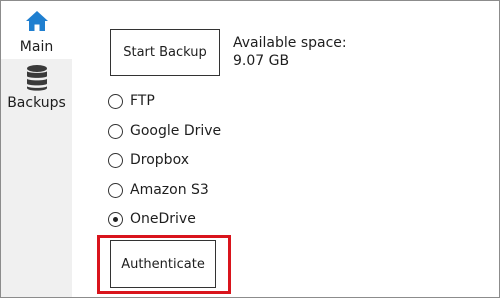 The image size is (500, 298). Describe the element at coordinates (290, 43) in the screenshot. I see `available-space-label: Available space:` at that location.